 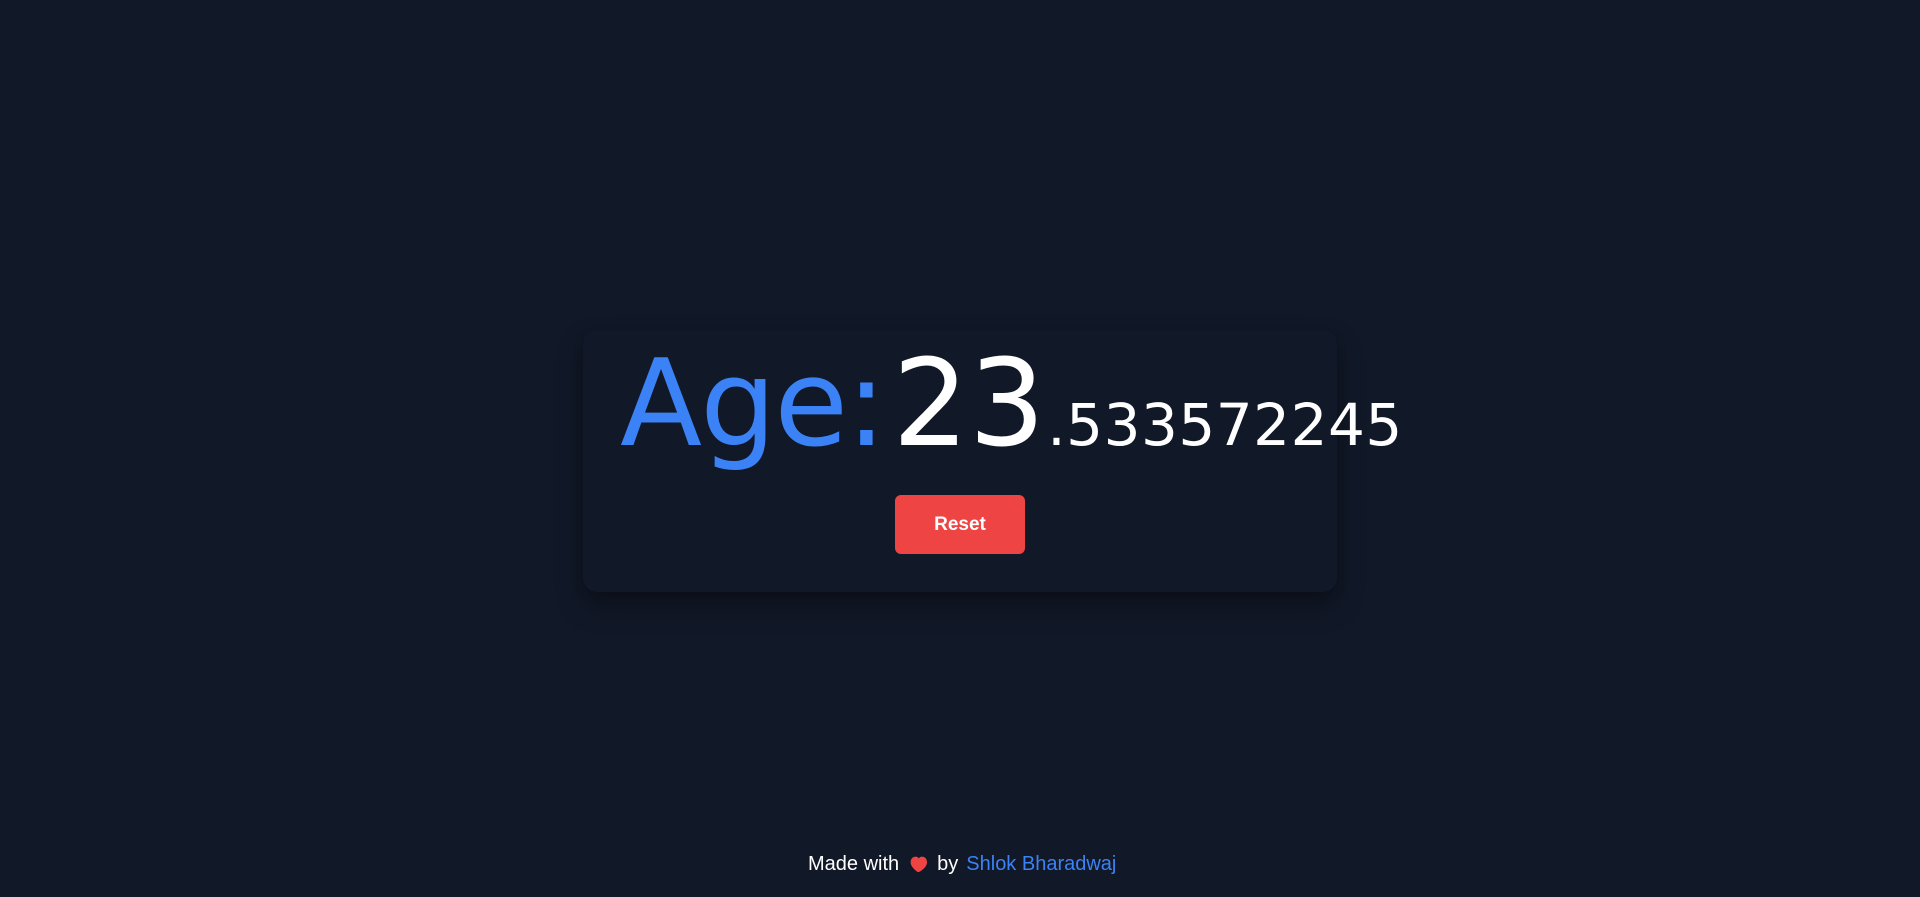 What do you see at coordinates (854, 863) in the screenshot?
I see `made-with-text: Made with` at bounding box center [854, 863].